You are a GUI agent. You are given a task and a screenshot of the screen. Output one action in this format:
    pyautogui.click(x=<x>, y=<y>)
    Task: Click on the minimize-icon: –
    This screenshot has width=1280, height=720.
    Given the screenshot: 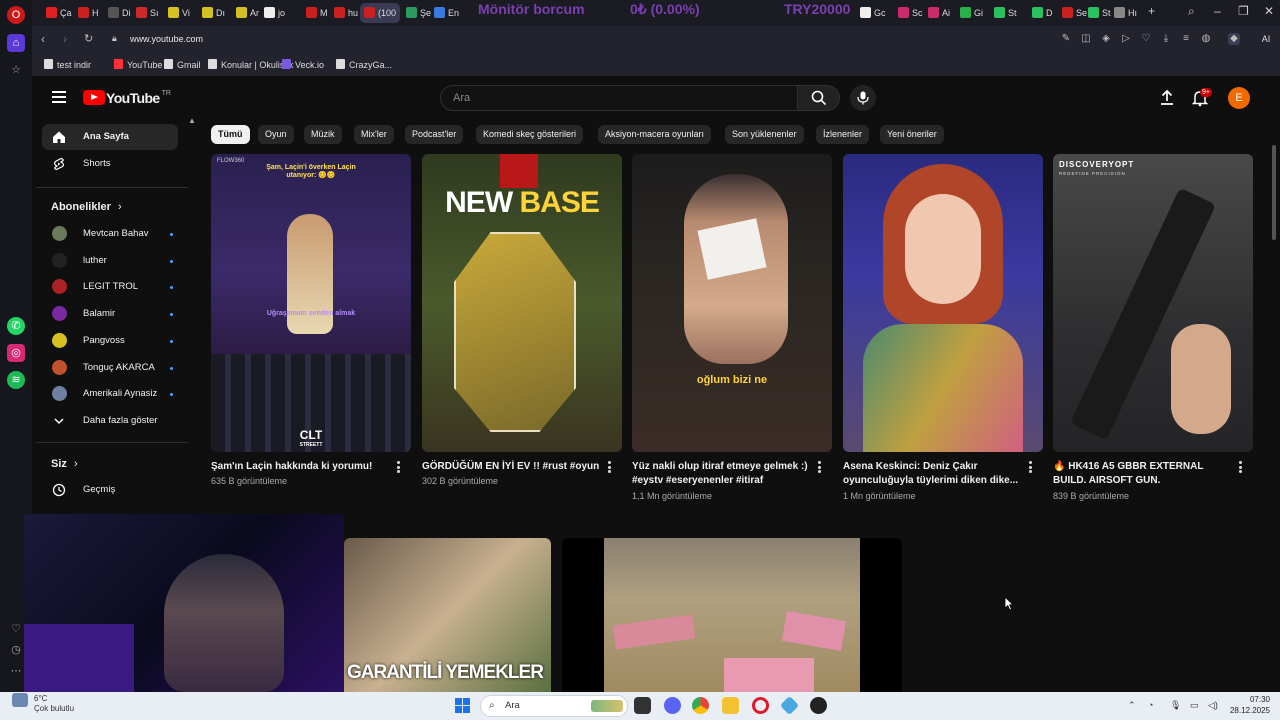 What is the action you would take?
    pyautogui.click(x=1217, y=11)
    